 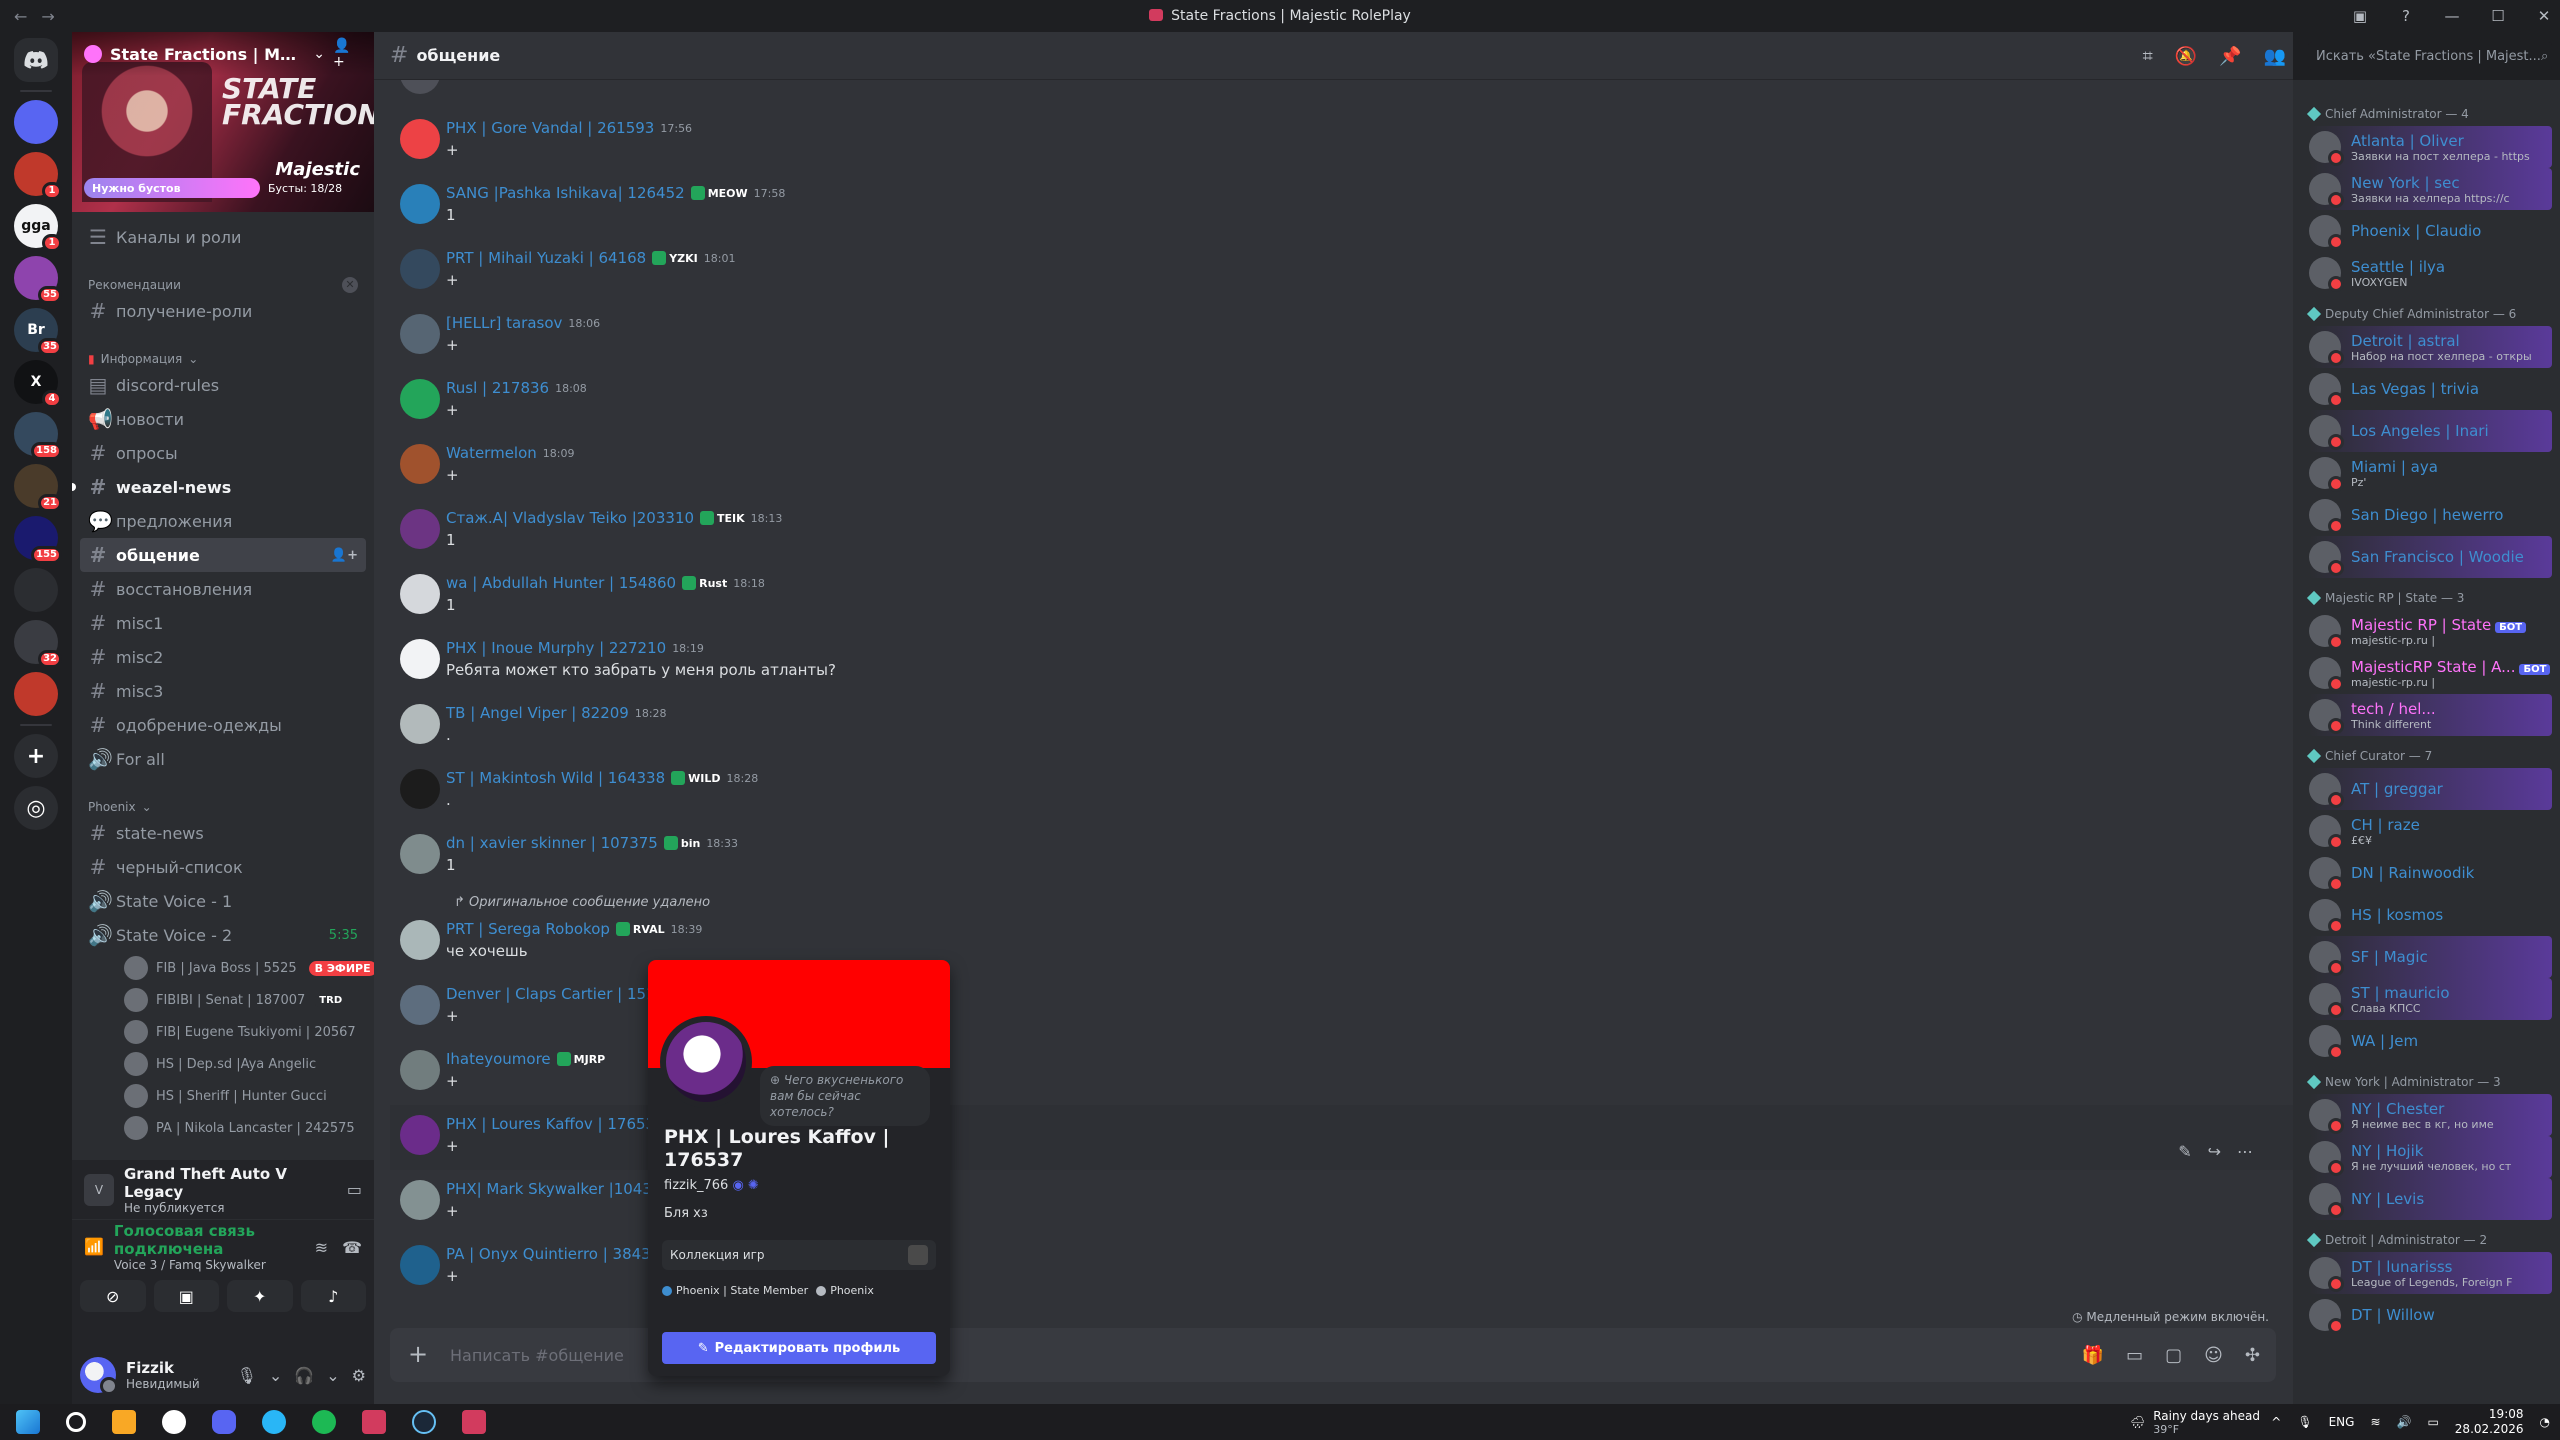 What do you see at coordinates (799, 1348) in the screenshot?
I see `edit-profile-button: ✎ Редактировать профиль` at bounding box center [799, 1348].